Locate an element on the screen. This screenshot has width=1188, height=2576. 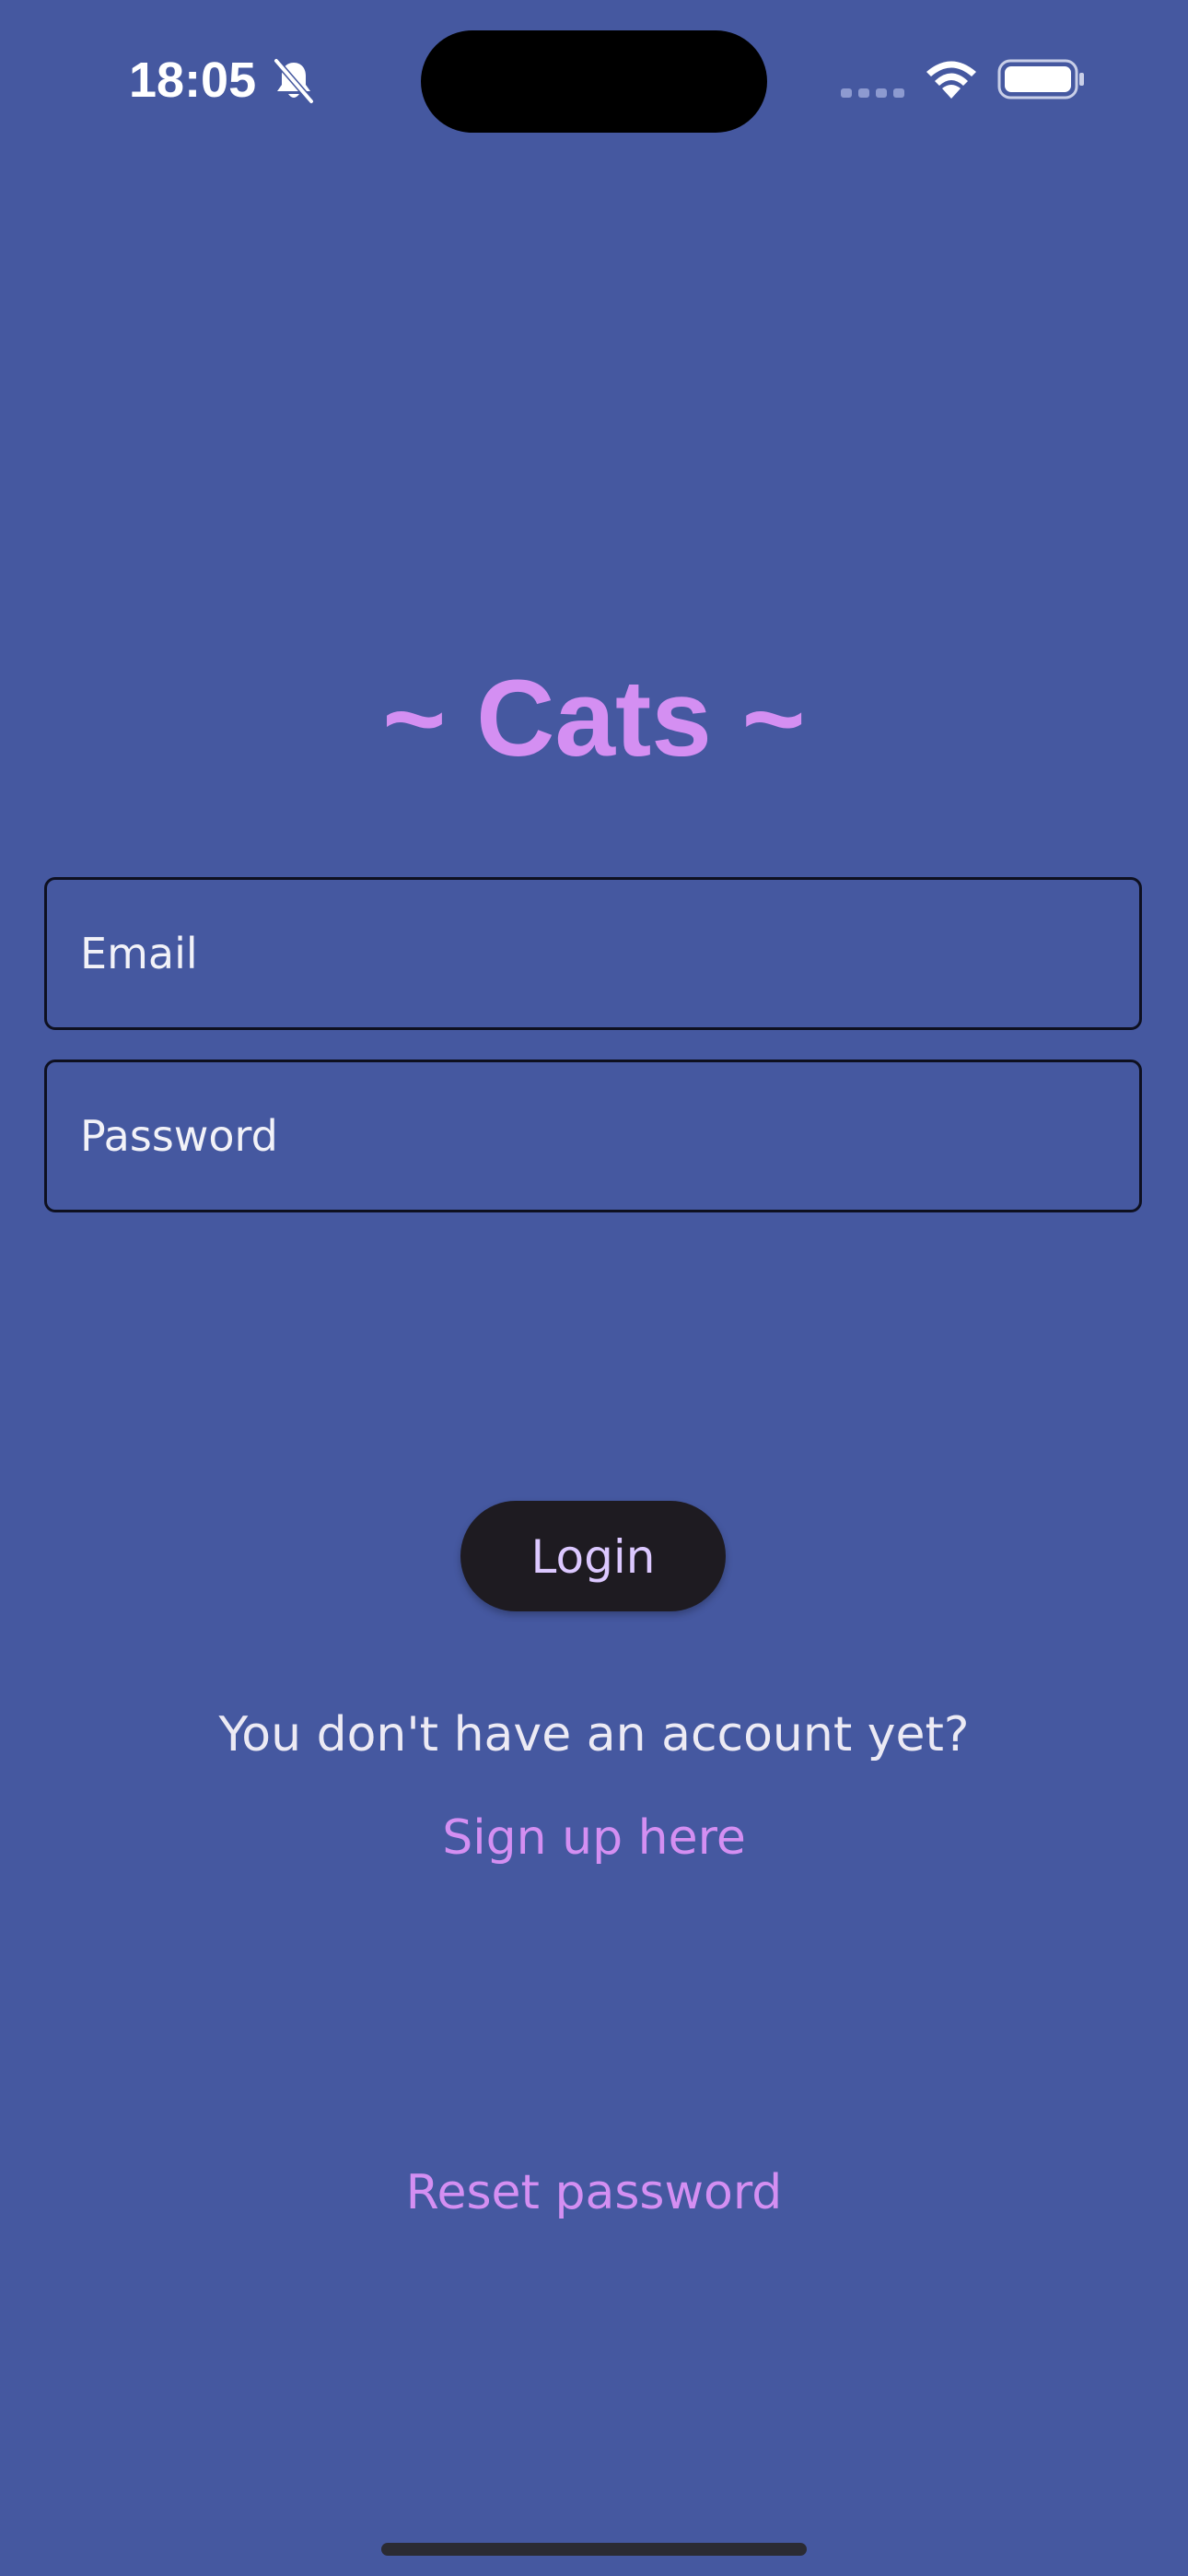
app-title: ~ Cats ~ is located at coordinates (594, 718).